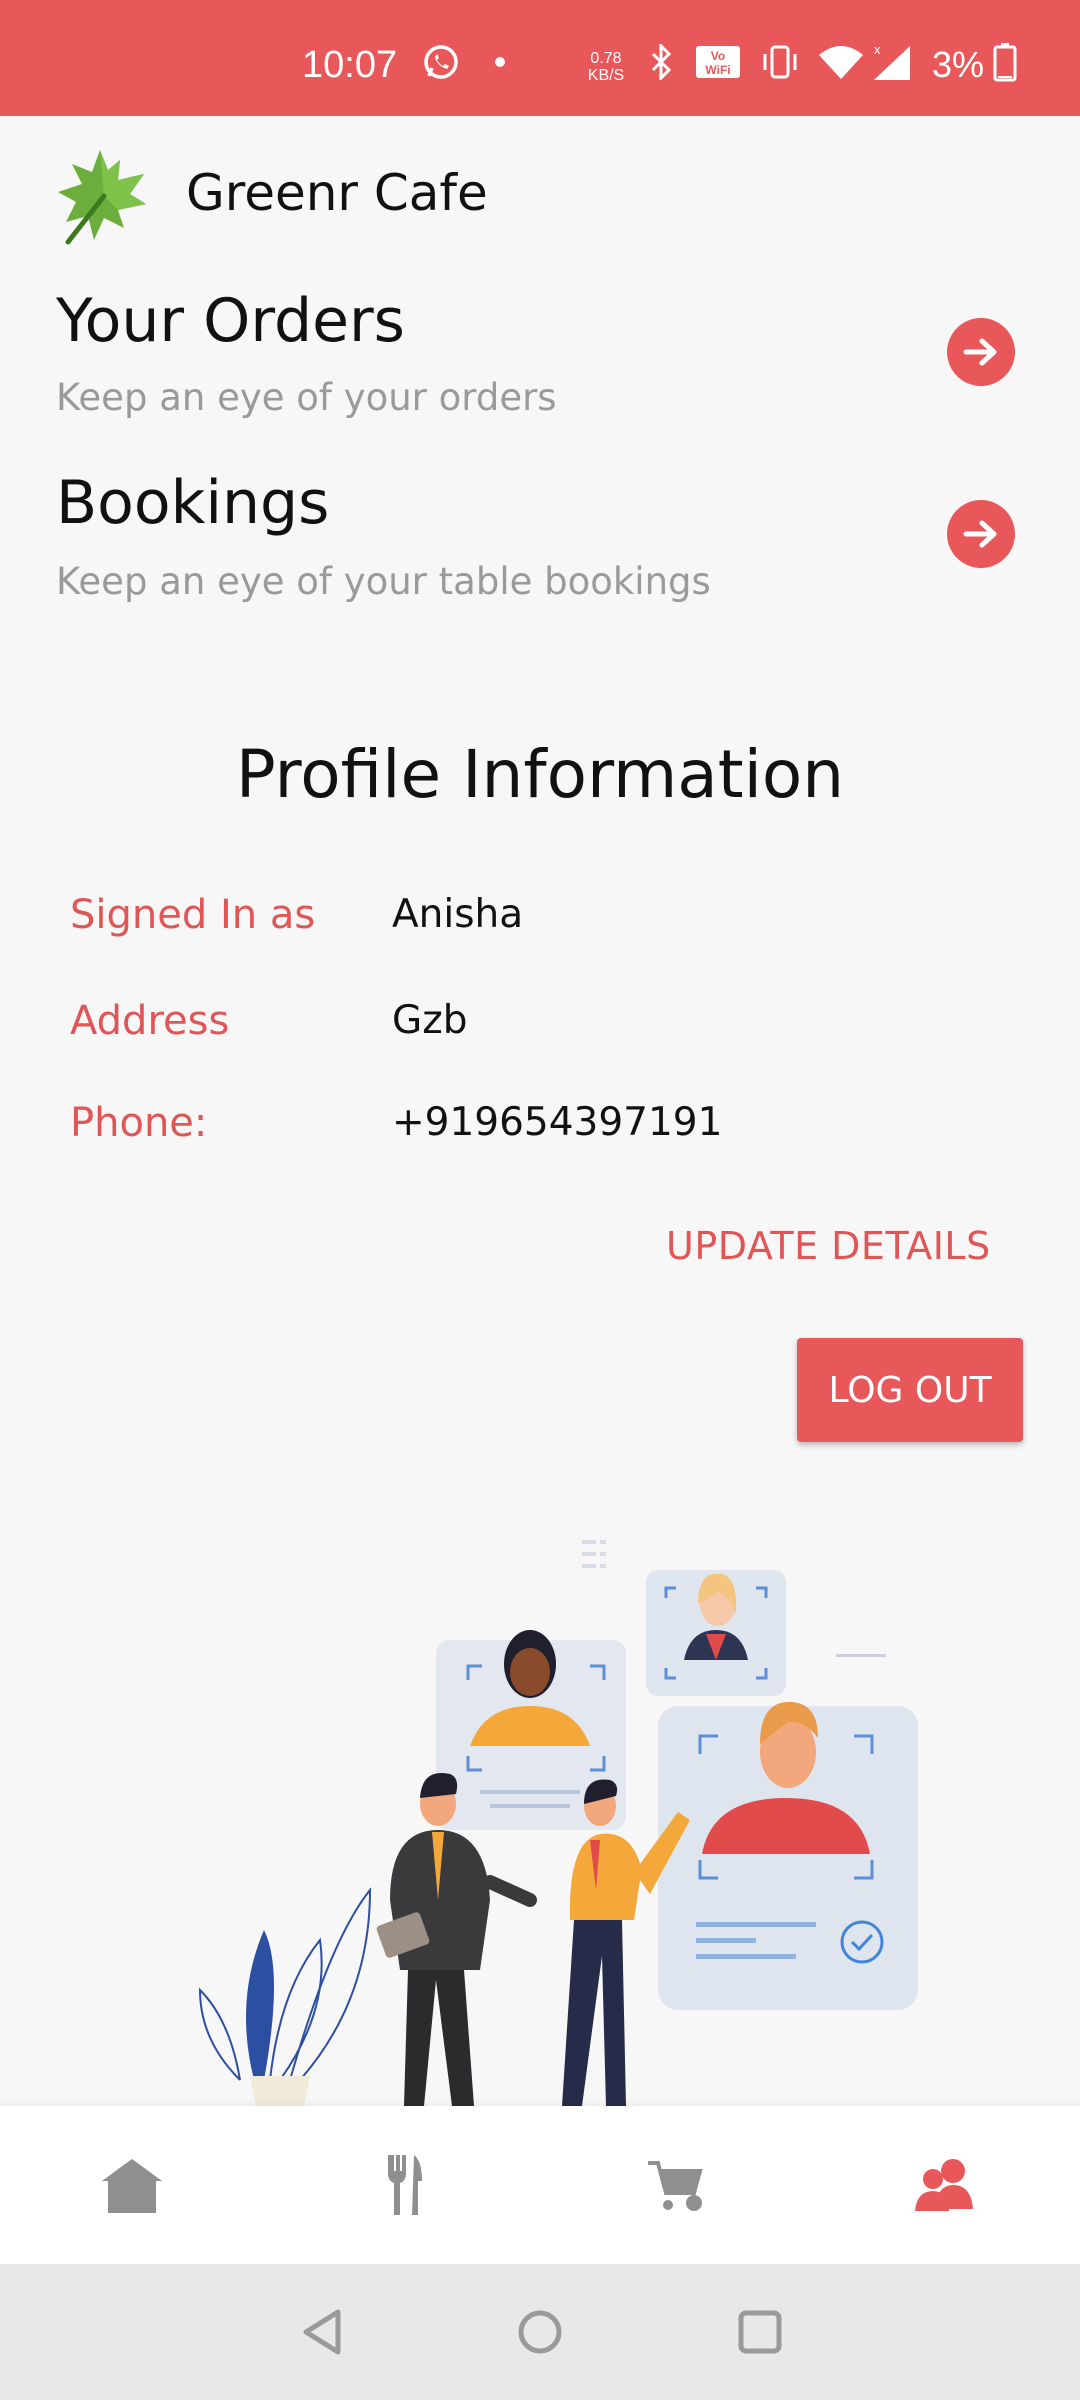 This screenshot has height=2400, width=1080. What do you see at coordinates (828, 1246) in the screenshot?
I see `update-details-button: UPDATE DETAILS` at bounding box center [828, 1246].